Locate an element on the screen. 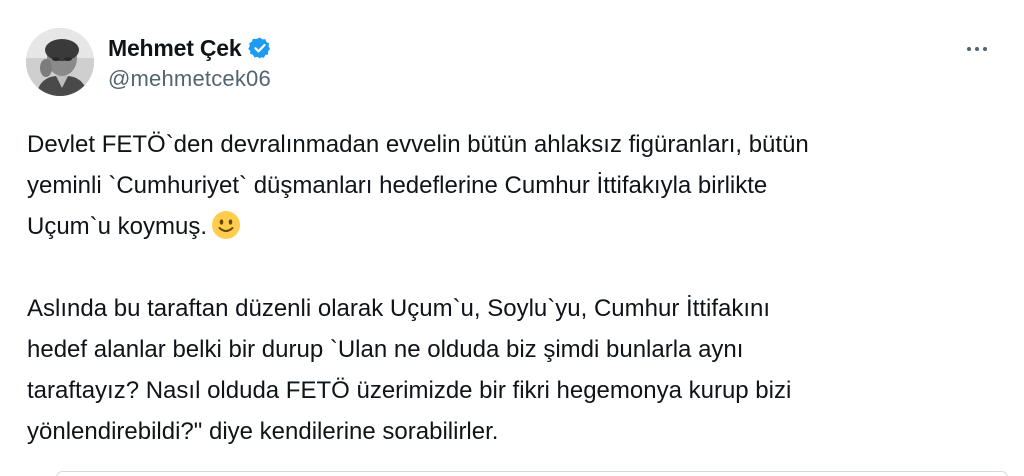 The width and height of the screenshot is (1024, 476). name-row: Mehmet Çek is located at coordinates (190, 48).